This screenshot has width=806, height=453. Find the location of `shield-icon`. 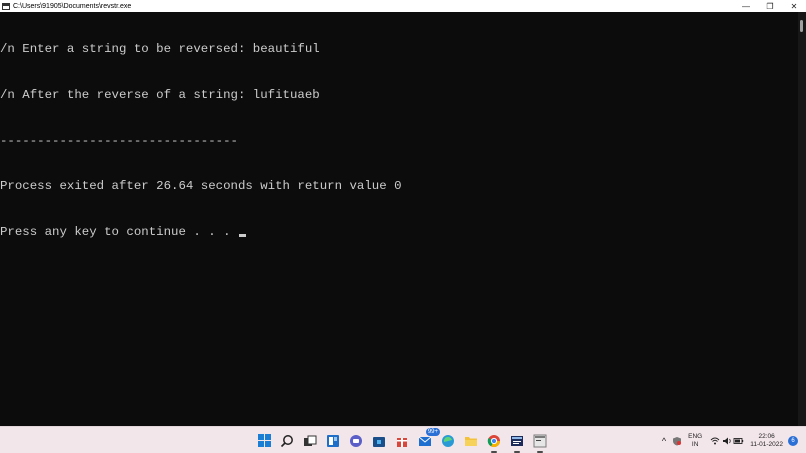

shield-icon is located at coordinates (677, 440).